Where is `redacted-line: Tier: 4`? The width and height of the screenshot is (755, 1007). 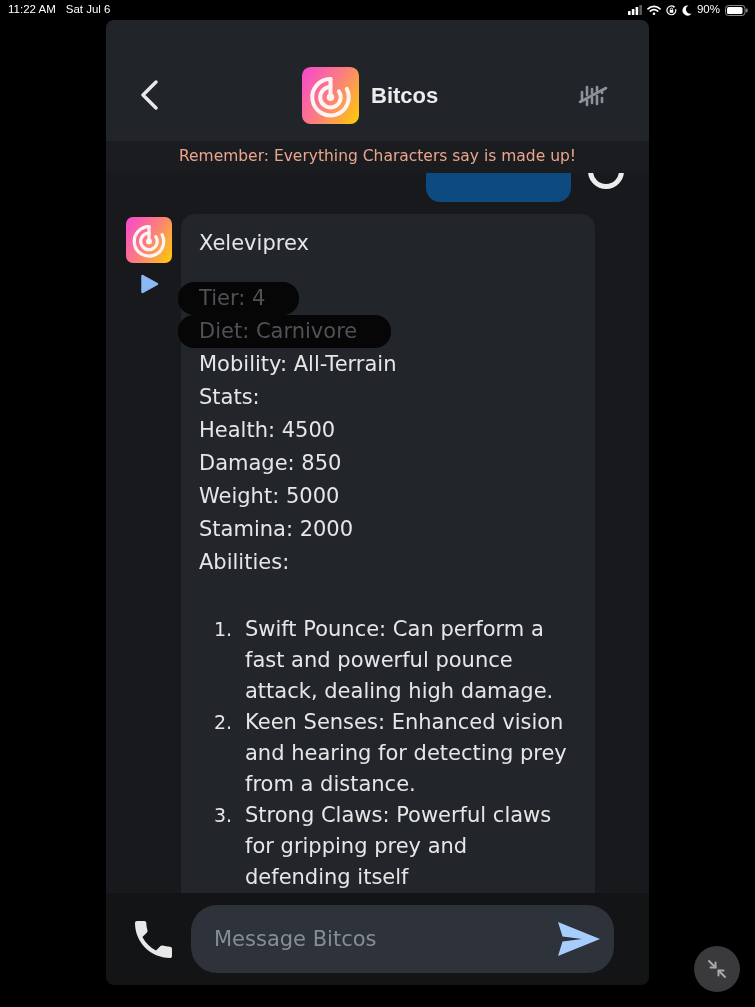 redacted-line: Tier: 4 is located at coordinates (239, 298).